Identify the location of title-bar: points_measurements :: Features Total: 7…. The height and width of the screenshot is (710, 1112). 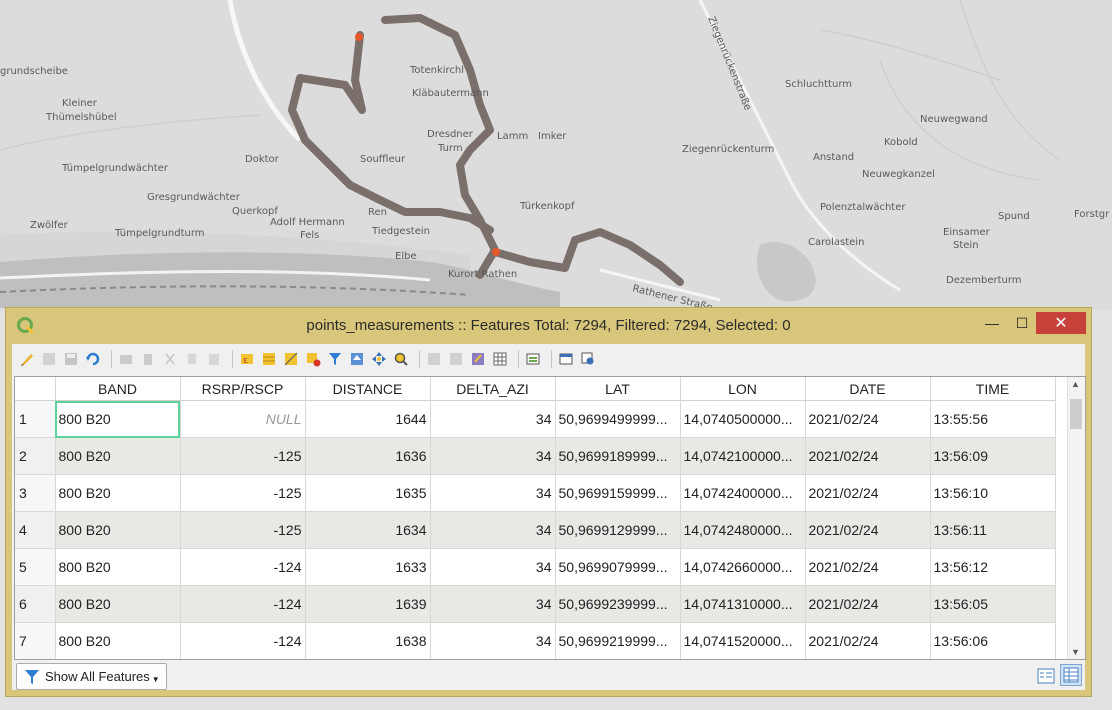
(548, 326).